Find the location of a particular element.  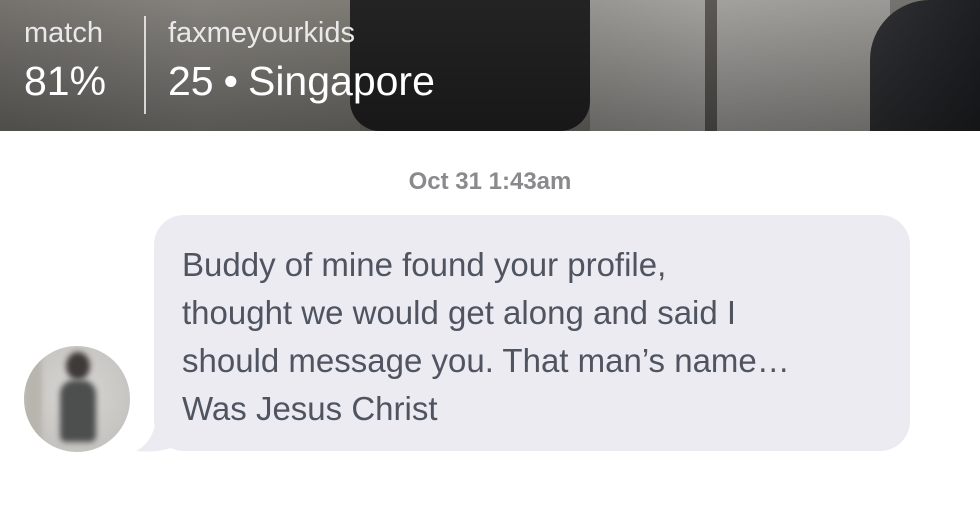

location: Singapore is located at coordinates (341, 81).